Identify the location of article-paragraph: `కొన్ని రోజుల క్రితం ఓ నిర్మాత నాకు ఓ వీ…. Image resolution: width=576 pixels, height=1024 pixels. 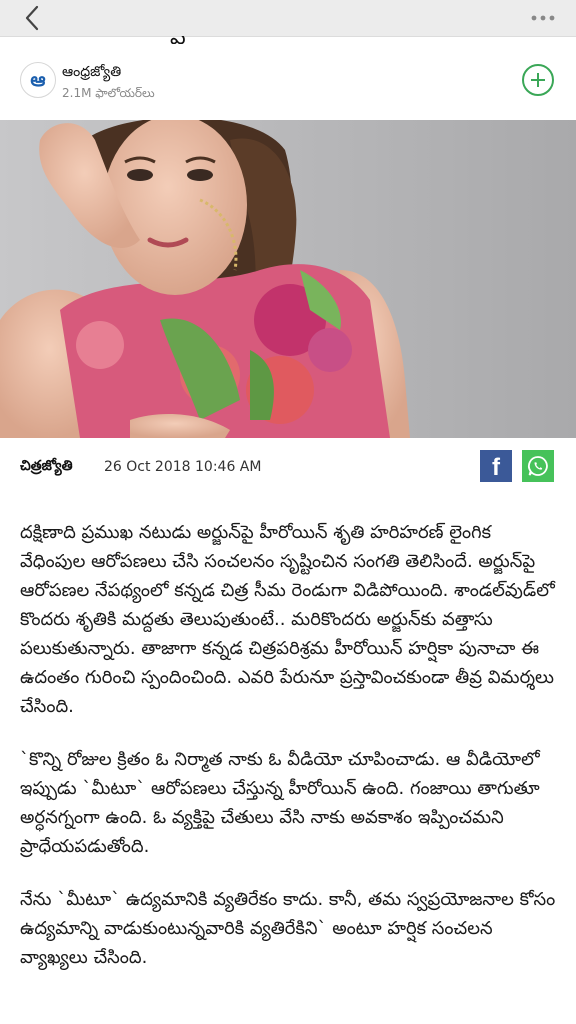
(280, 803).